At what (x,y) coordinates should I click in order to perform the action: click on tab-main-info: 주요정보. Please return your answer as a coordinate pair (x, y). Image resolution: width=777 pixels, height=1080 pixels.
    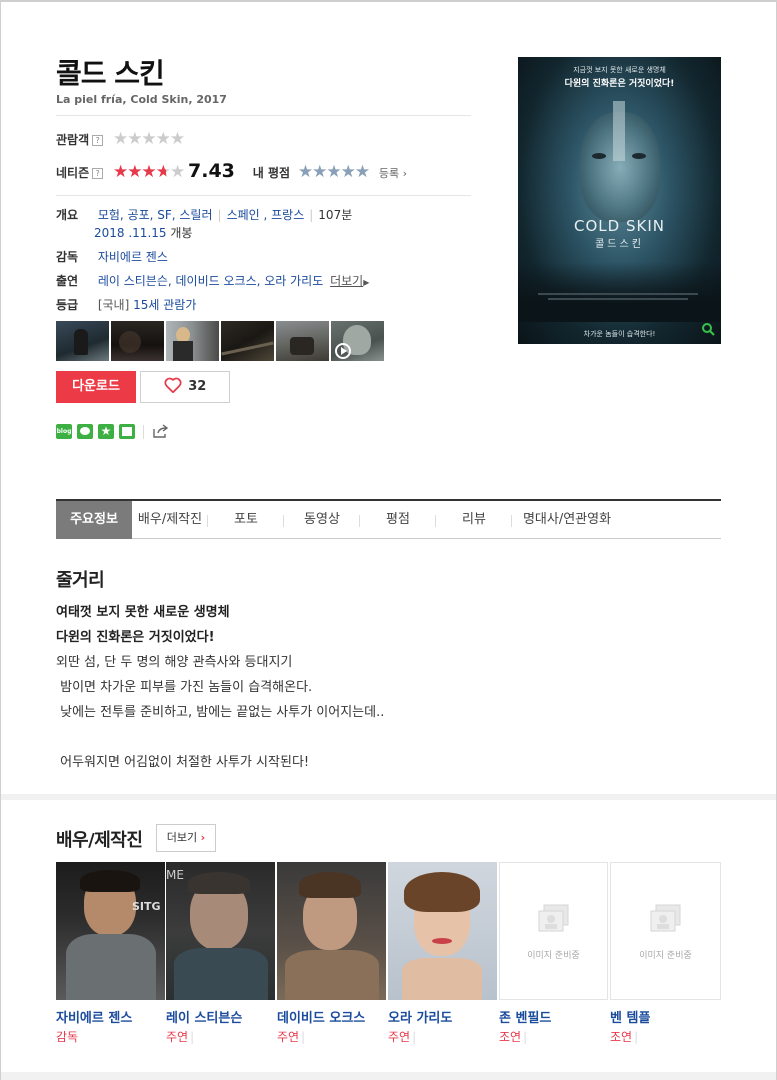
    Looking at the image, I should click on (94, 520).